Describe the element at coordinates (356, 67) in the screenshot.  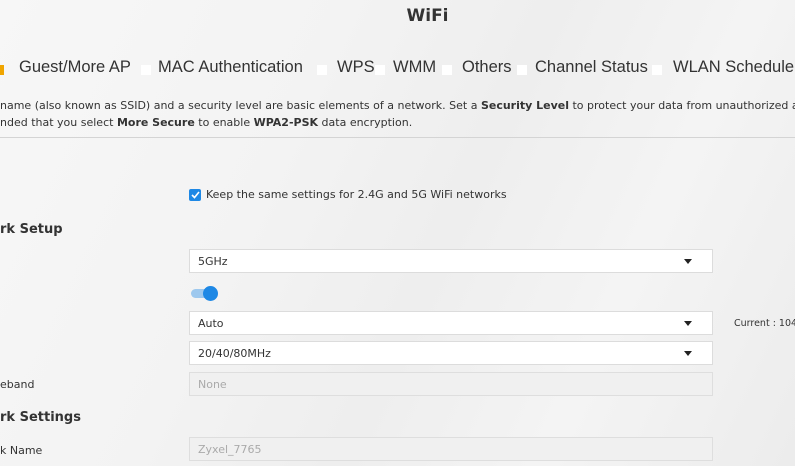
I see `tab-wps: WPS` at that location.